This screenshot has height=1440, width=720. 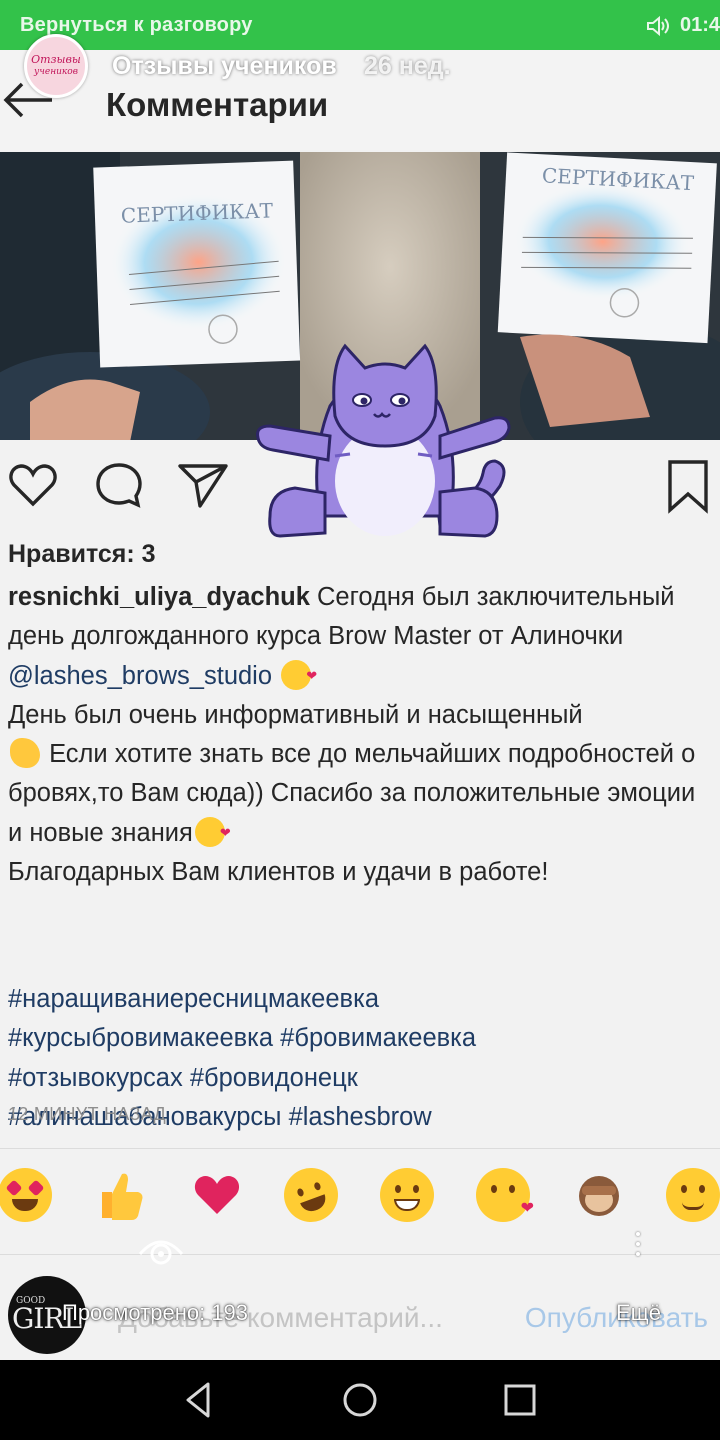 What do you see at coordinates (26, 1195) in the screenshot?
I see `heart-eyes-emoji-icon` at bounding box center [26, 1195].